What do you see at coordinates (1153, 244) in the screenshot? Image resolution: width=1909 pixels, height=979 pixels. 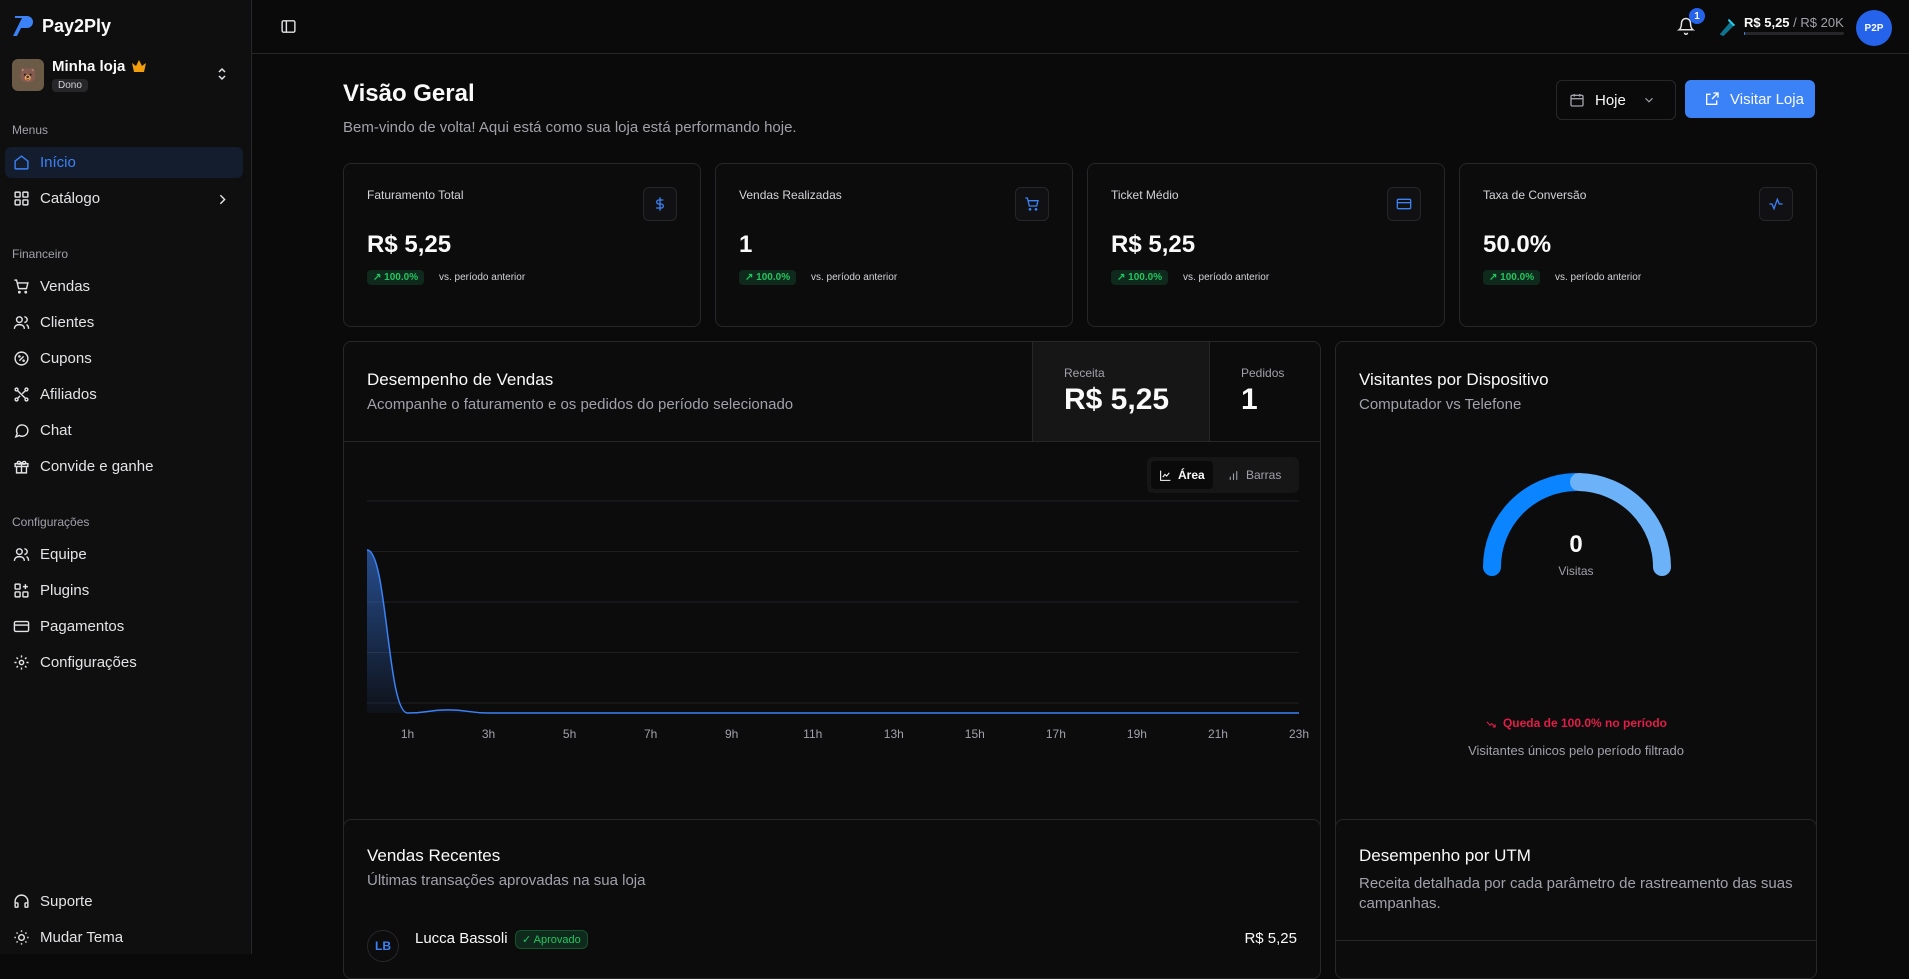 I see `stat-value: R$ 5,25` at bounding box center [1153, 244].